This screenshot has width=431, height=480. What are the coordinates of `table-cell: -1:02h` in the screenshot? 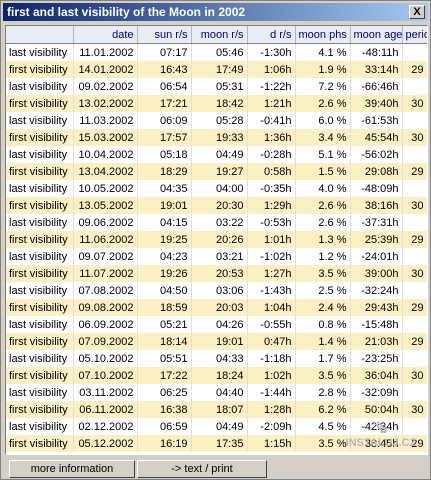 It's located at (271, 256).